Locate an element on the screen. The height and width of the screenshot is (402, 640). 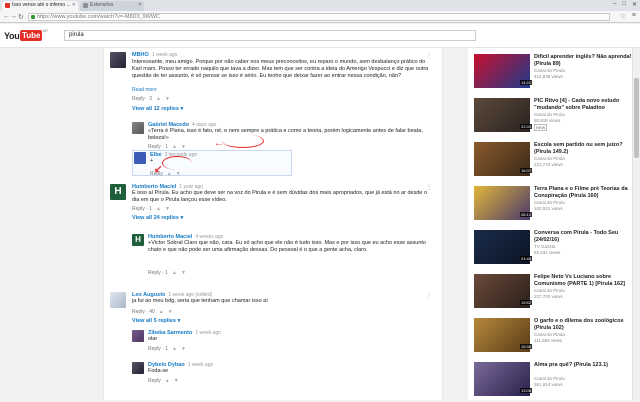
forward-arrow-icon: → is located at coordinates (13, 16).